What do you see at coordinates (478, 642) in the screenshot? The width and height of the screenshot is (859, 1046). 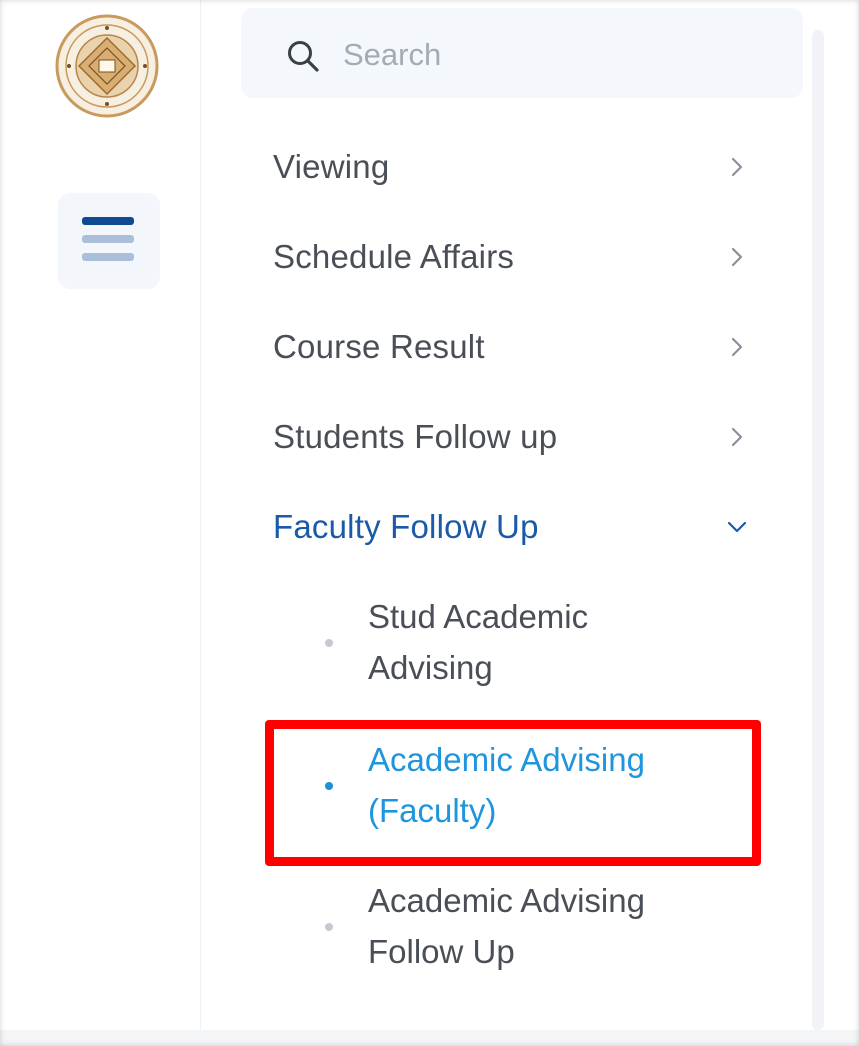 I see `submenu-item-label: Stud Academic Advising` at bounding box center [478, 642].